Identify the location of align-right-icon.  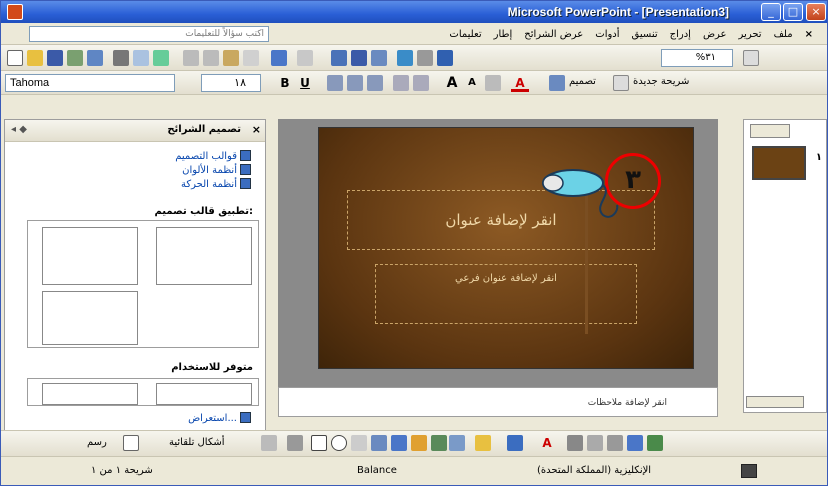
(335, 83).